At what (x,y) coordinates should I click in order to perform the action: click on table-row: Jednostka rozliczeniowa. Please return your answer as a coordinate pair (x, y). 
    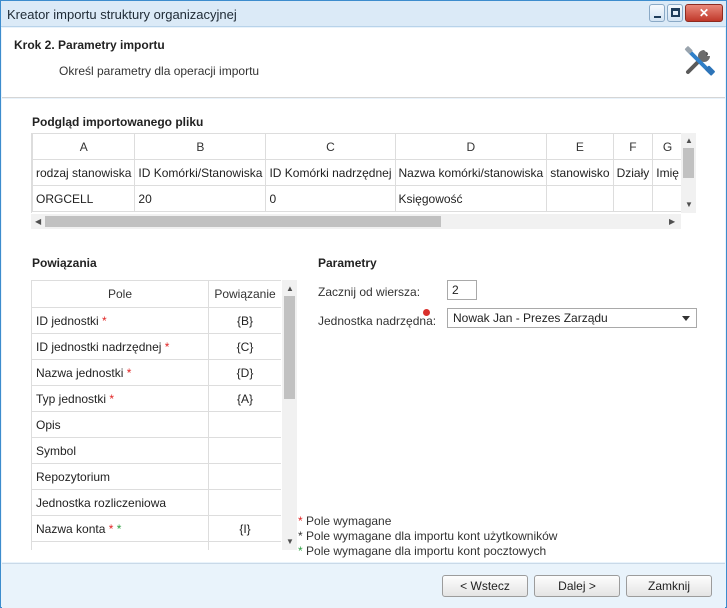
    Looking at the image, I should click on (156, 502).